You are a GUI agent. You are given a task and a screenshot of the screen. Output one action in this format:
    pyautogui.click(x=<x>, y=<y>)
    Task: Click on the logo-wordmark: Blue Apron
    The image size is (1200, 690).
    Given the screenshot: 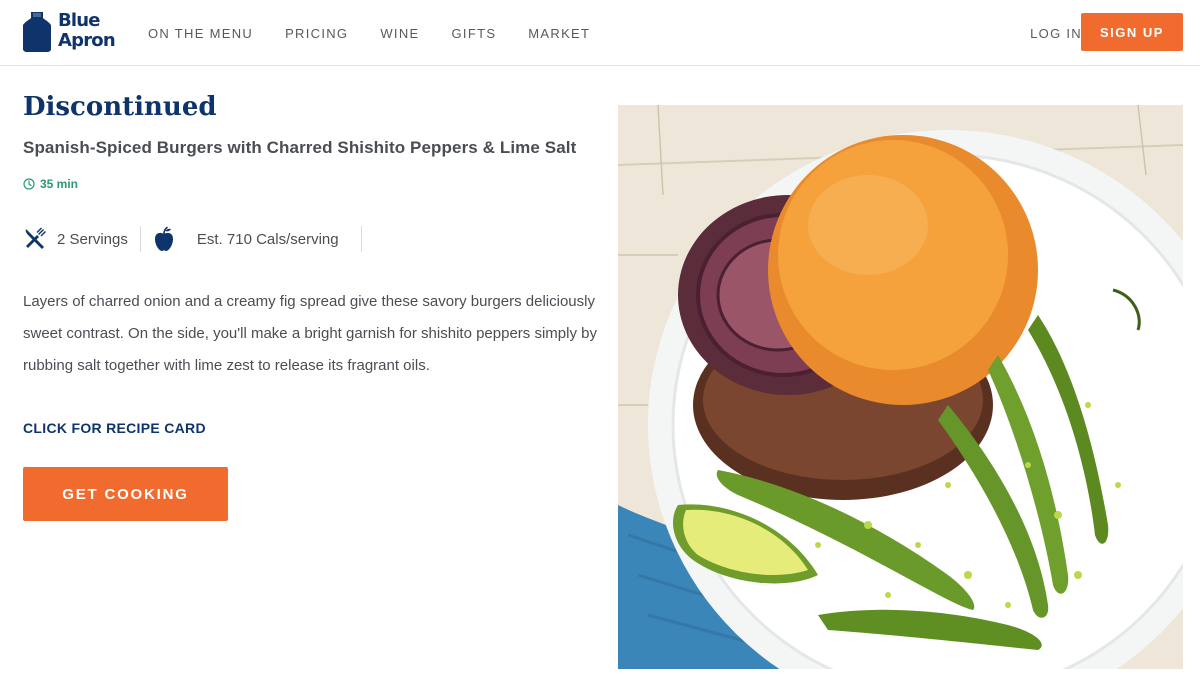 What is the action you would take?
    pyautogui.click(x=93, y=31)
    